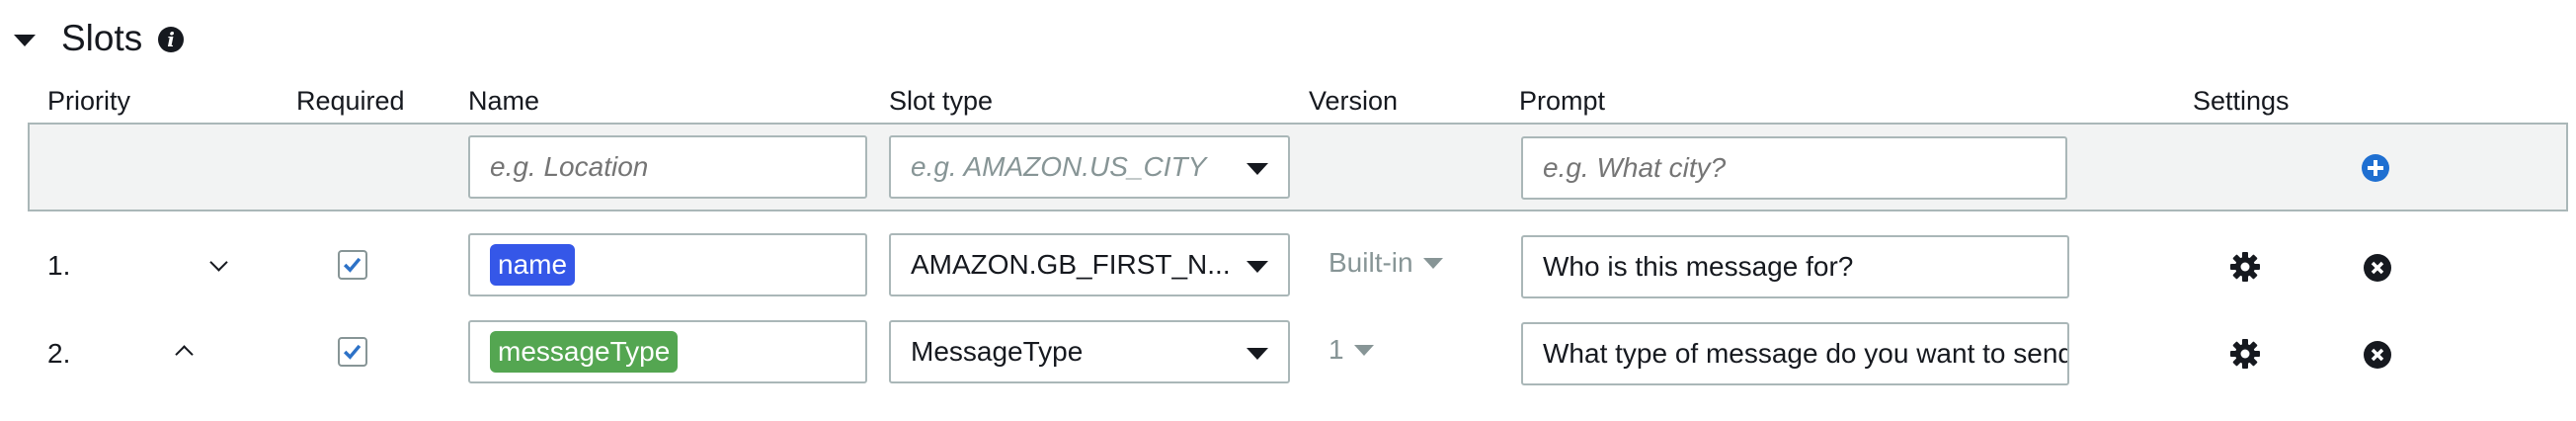 The image size is (2576, 421). I want to click on column-header-prompt: Prompt, so click(1562, 101).